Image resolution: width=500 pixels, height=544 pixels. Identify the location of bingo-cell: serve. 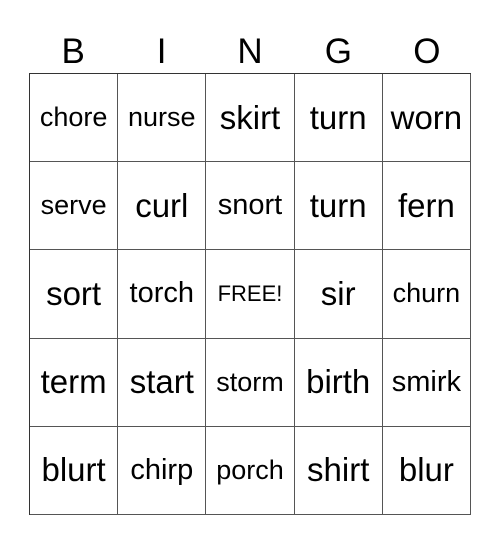
(74, 206).